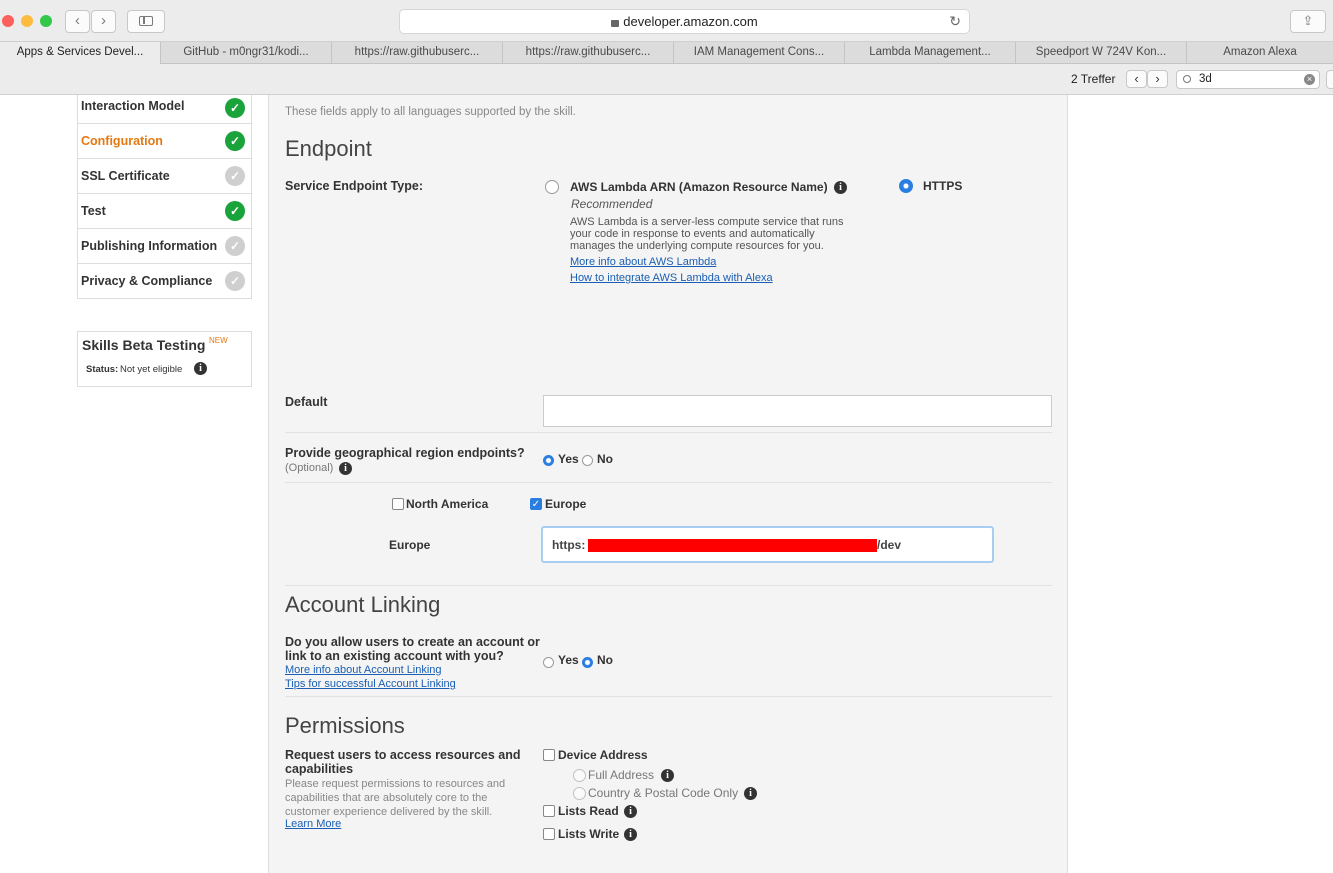 The image size is (1333, 873). What do you see at coordinates (1329, 79) in the screenshot?
I see `find-done-button` at bounding box center [1329, 79].